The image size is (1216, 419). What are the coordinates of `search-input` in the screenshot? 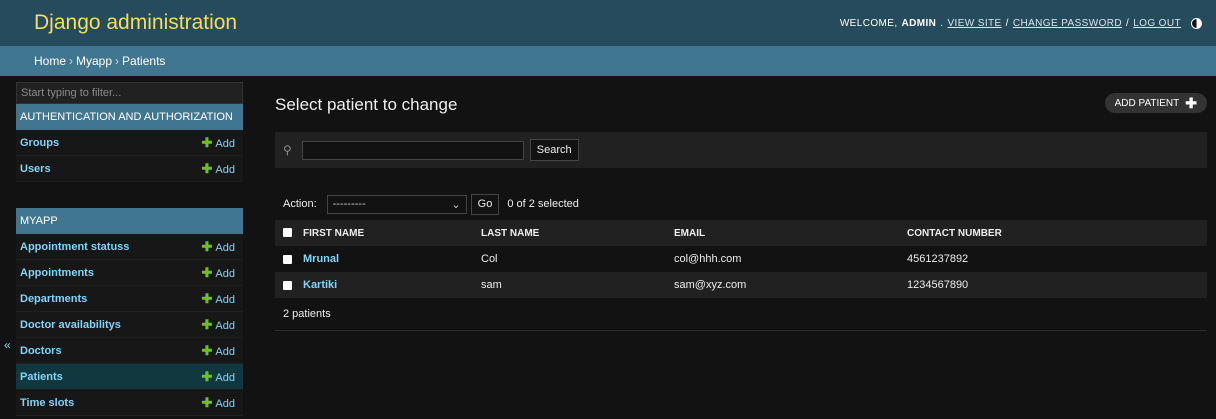 It's located at (412, 150).